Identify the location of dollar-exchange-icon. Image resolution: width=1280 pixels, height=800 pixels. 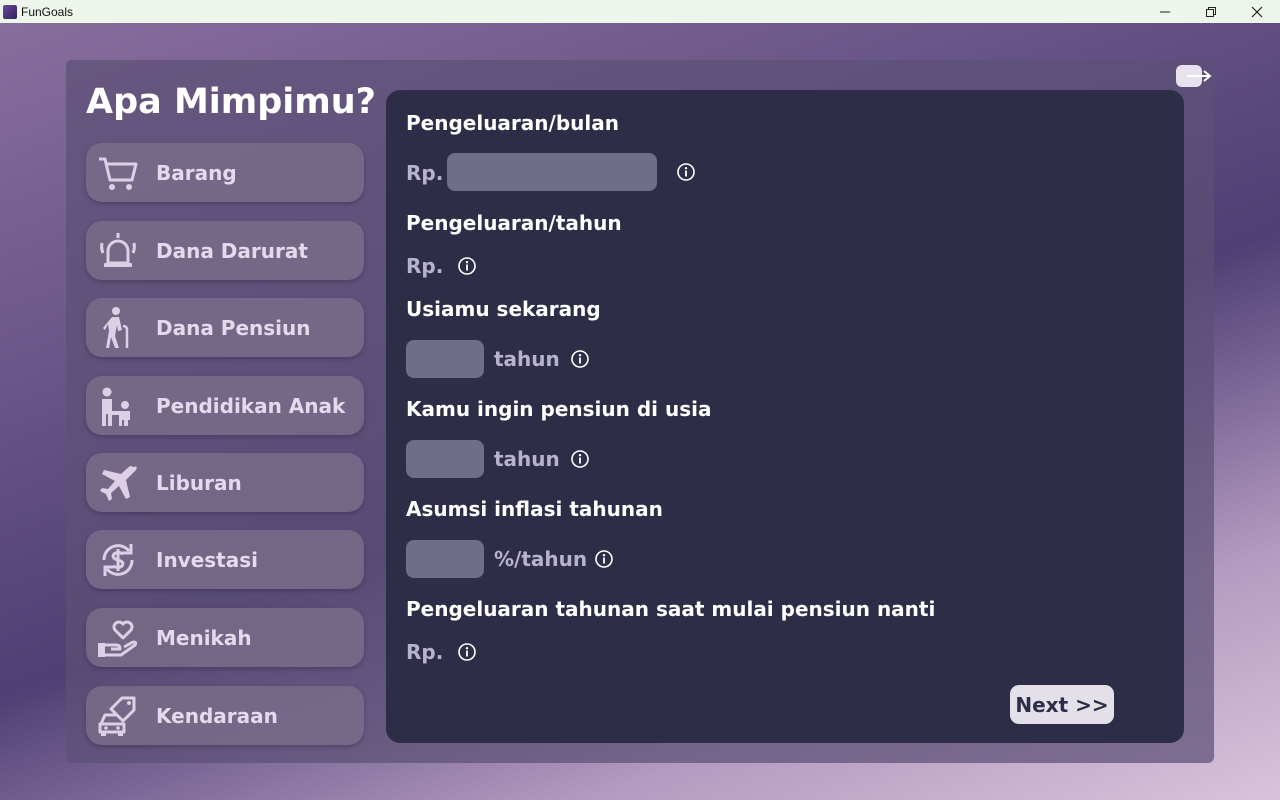
(118, 560).